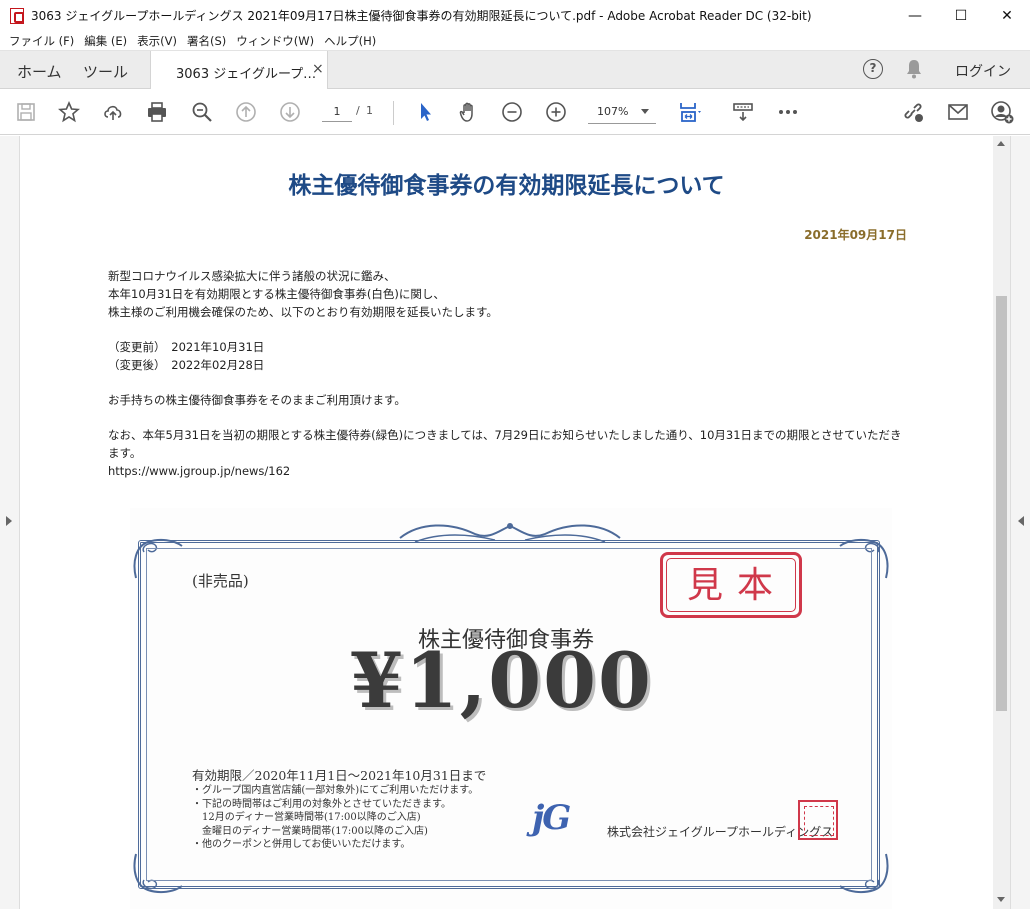 This screenshot has width=1030, height=909. I want to click on voucher-note: ・グループ国内直営店舗(一部対象外)にてご利用いただけます。, so click(335, 790).